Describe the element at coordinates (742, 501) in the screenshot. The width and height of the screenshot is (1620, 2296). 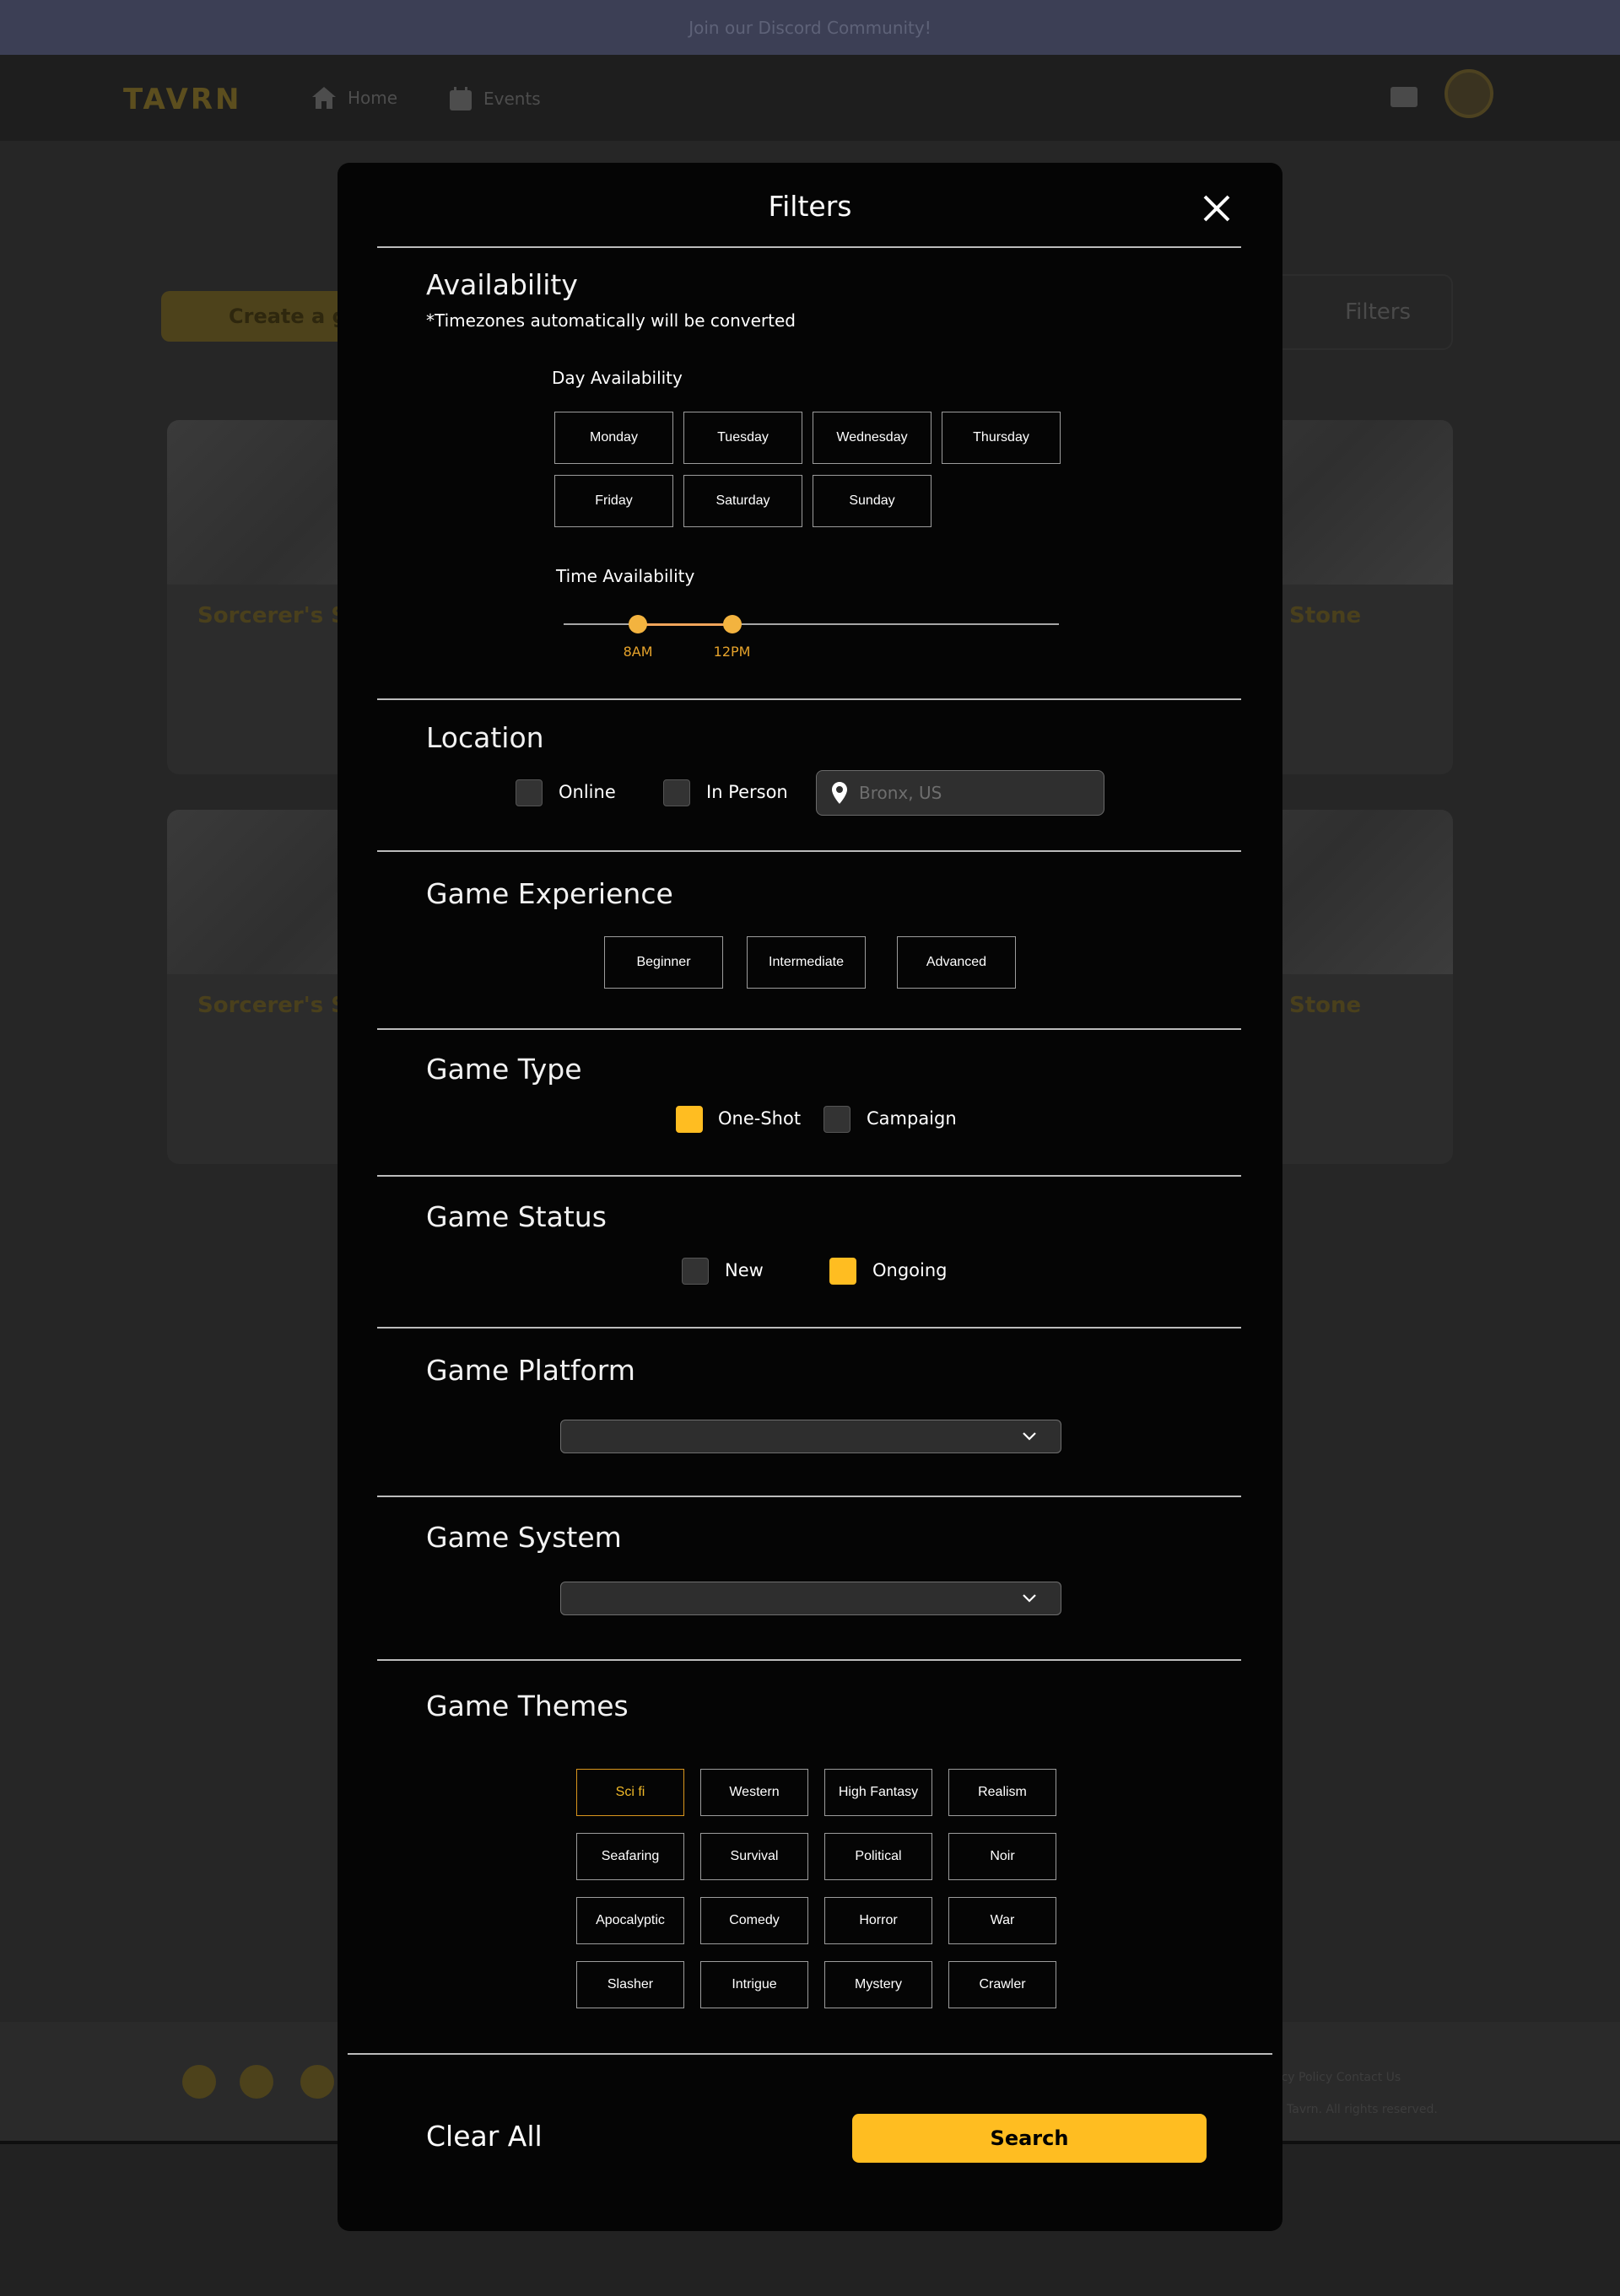
I see `day-saturday: Saturday` at that location.